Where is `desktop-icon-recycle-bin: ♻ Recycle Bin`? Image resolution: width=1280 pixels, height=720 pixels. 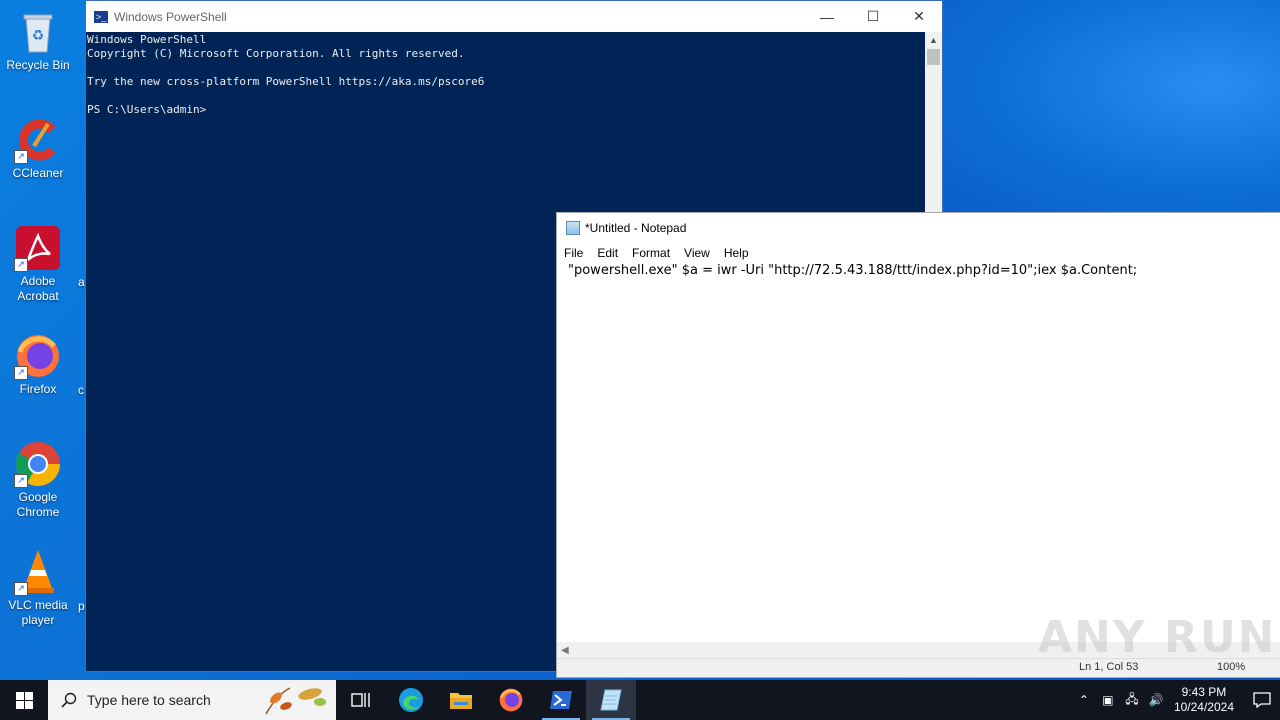
desktop-icon-recycle-bin: ♻ Recycle Bin is located at coordinates (38, 40).